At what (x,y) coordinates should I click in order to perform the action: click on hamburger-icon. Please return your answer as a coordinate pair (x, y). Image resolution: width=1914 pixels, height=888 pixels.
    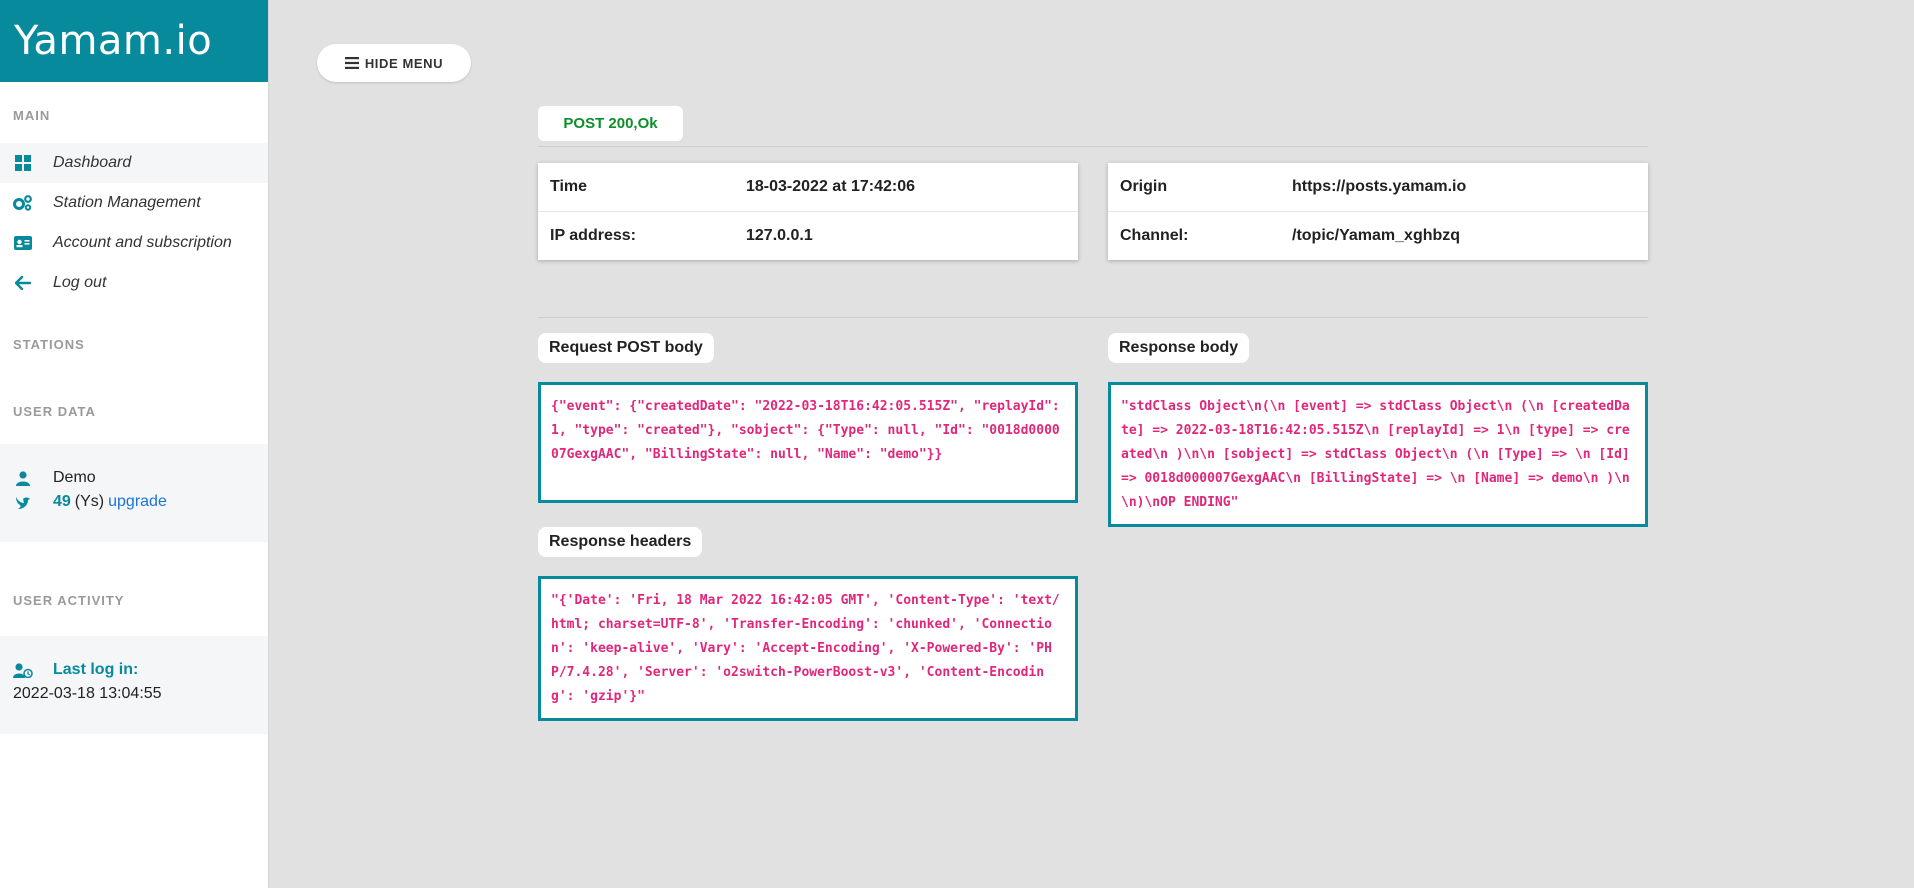
    Looking at the image, I should click on (351, 63).